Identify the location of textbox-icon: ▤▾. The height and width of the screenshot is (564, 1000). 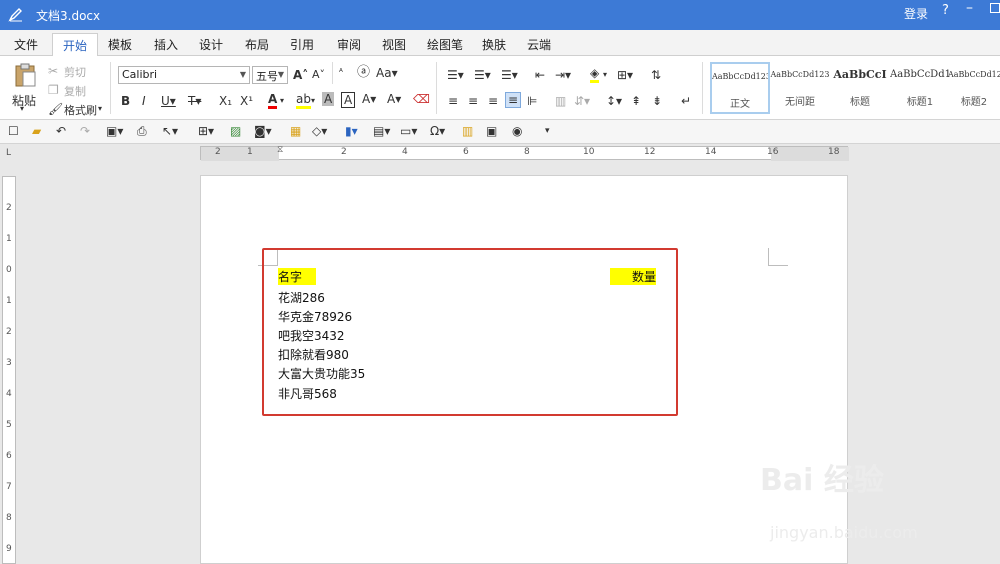
(381, 131).